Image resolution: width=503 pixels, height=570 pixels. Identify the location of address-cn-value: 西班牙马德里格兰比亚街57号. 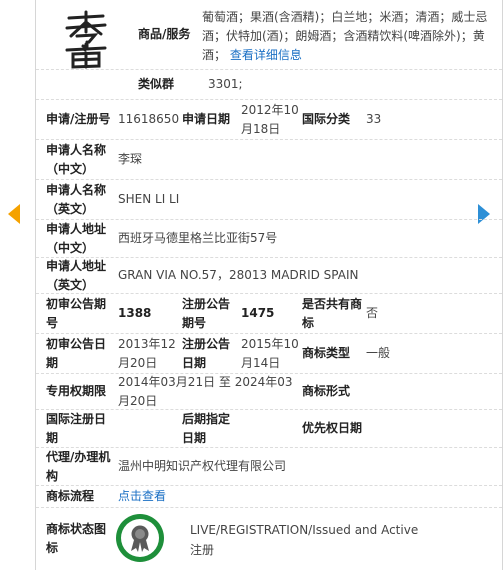
(198, 238).